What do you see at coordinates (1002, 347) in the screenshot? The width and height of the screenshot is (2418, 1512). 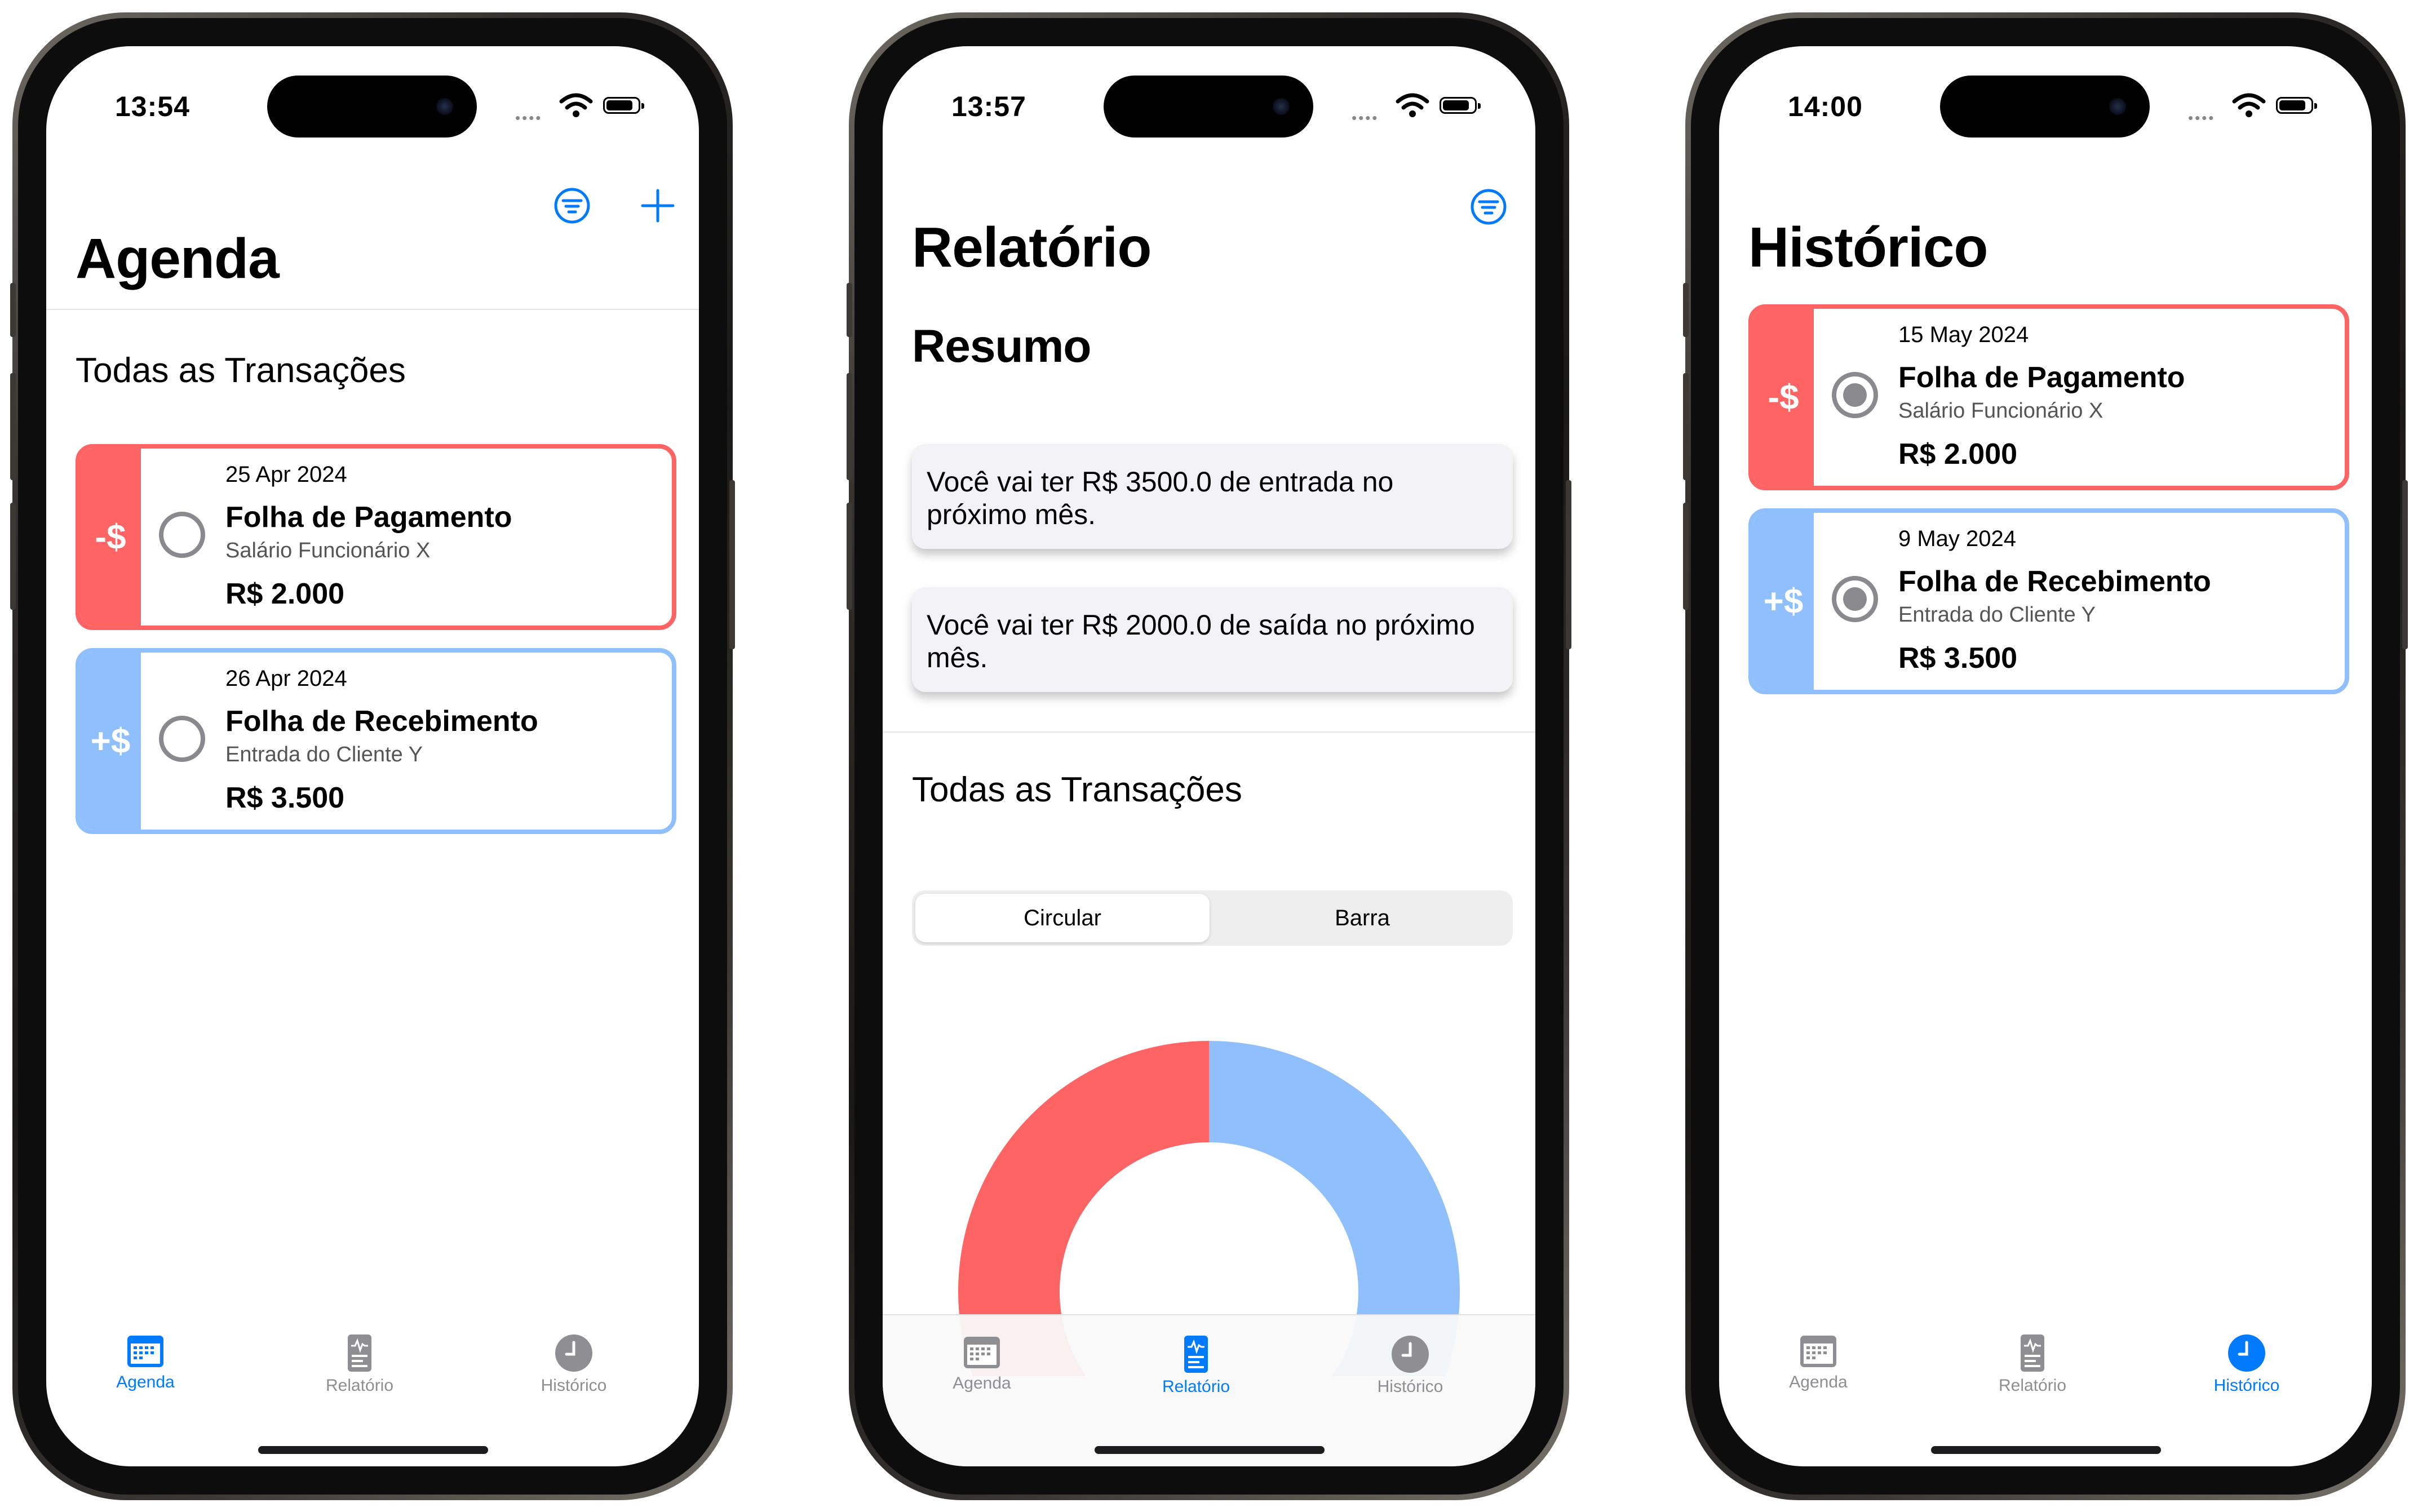 I see `summary-title: Resumo` at bounding box center [1002, 347].